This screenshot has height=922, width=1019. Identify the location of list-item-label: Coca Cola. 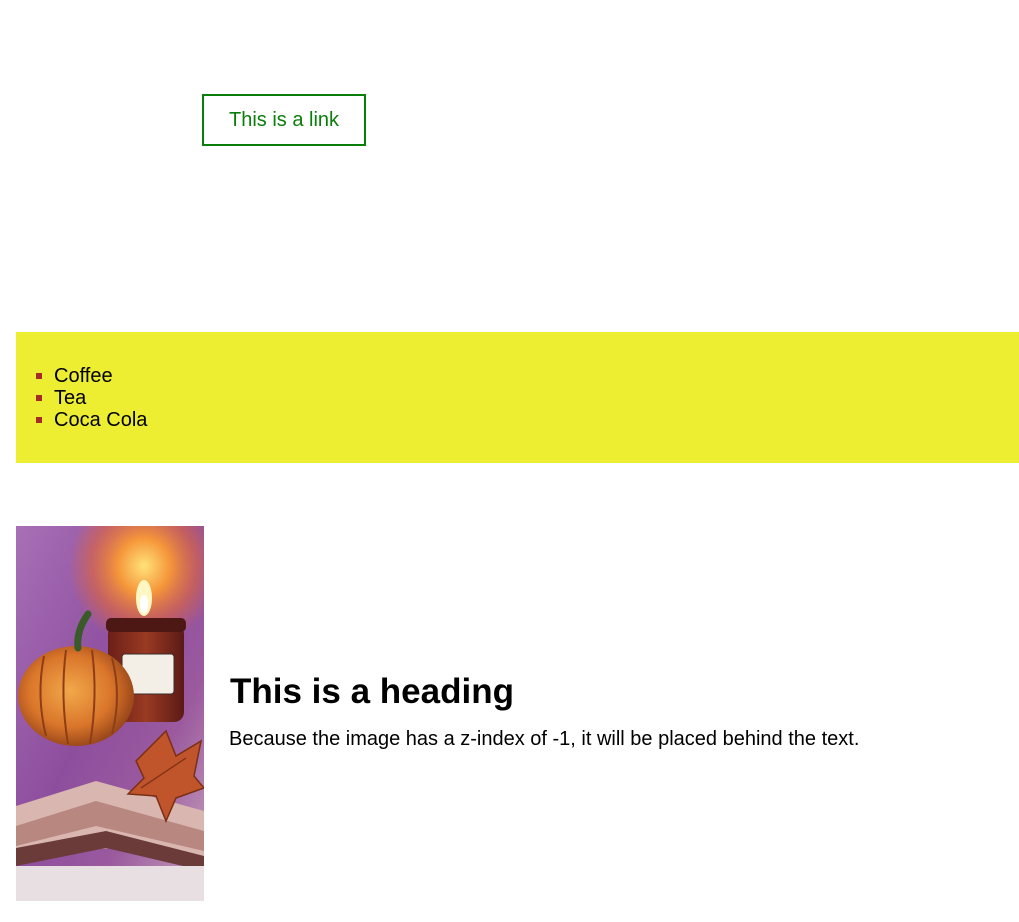
(101, 420).